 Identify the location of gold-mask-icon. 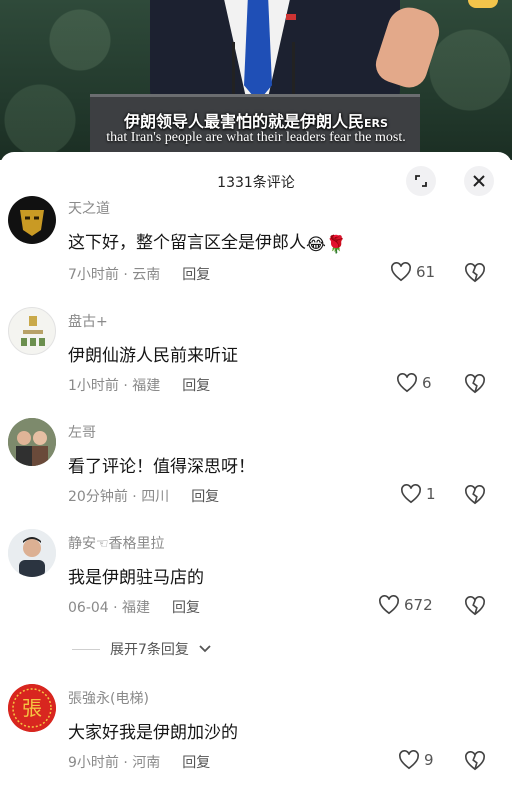
(32, 223).